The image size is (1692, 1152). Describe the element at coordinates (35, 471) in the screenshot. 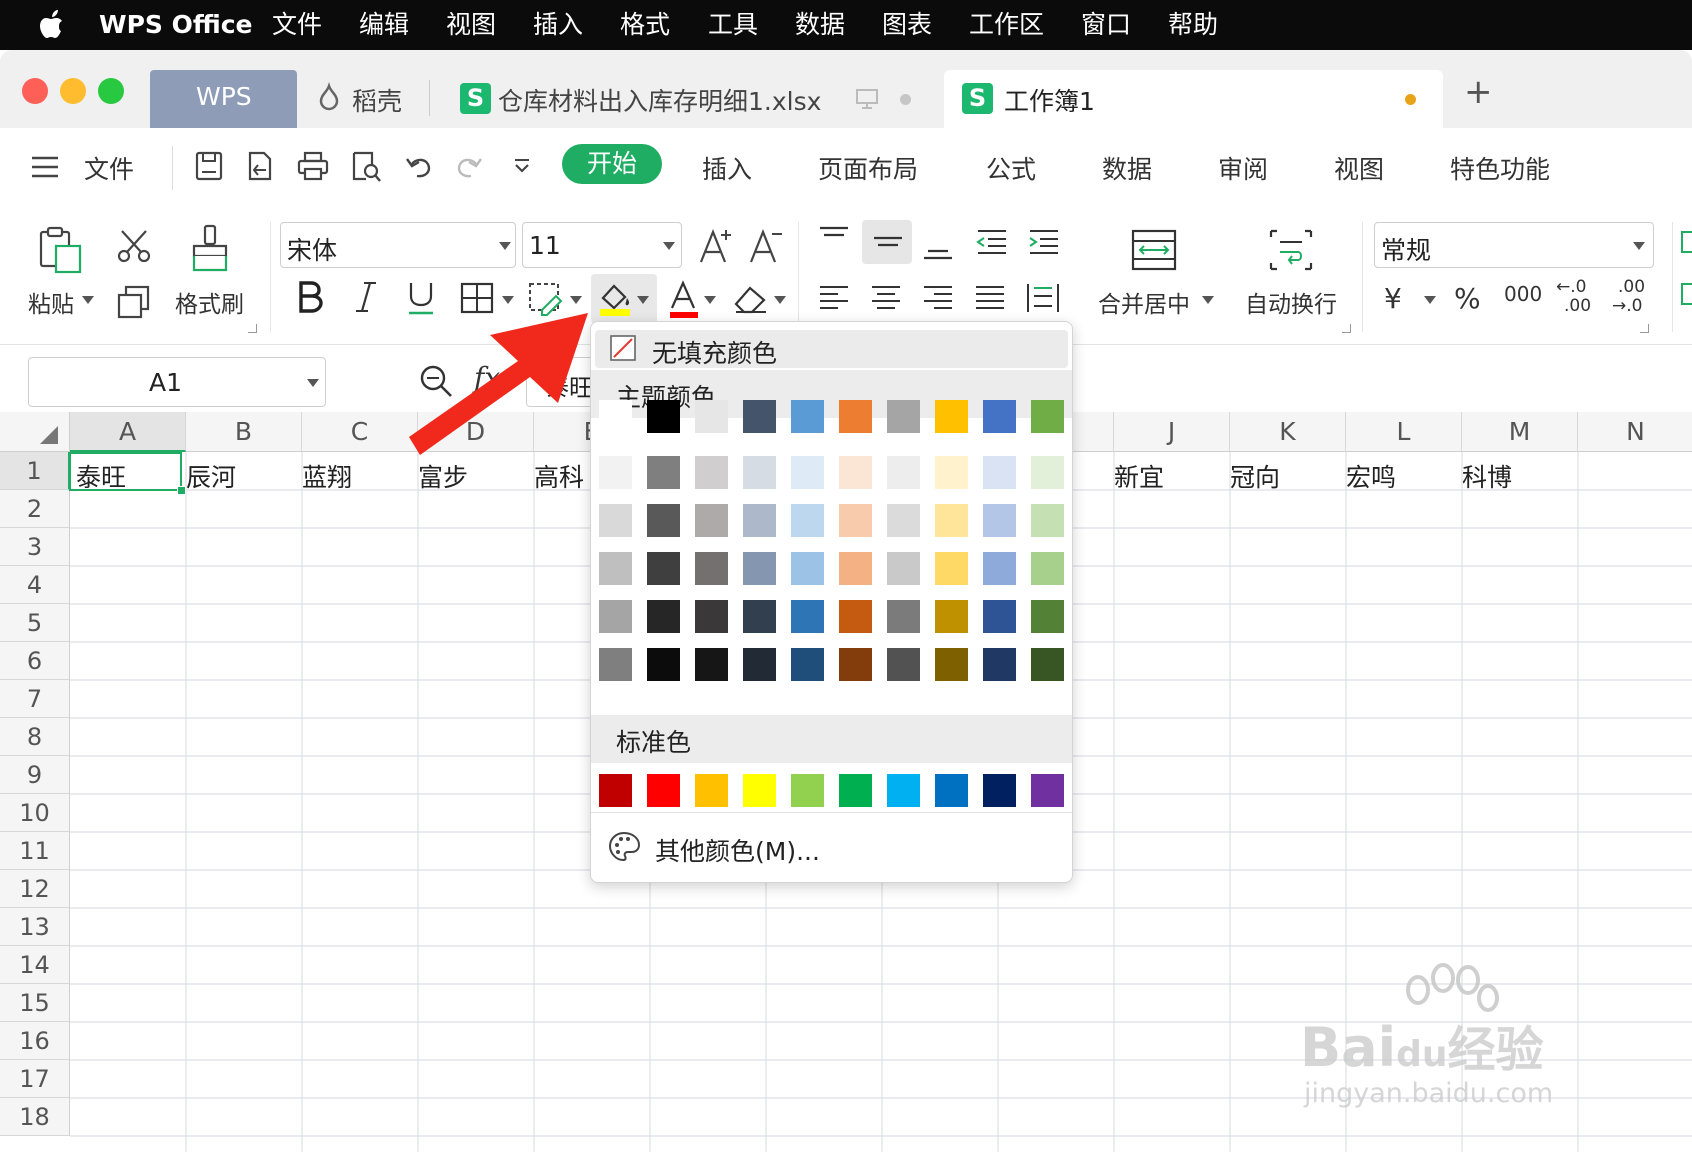

I see `row-header-1: 1` at that location.